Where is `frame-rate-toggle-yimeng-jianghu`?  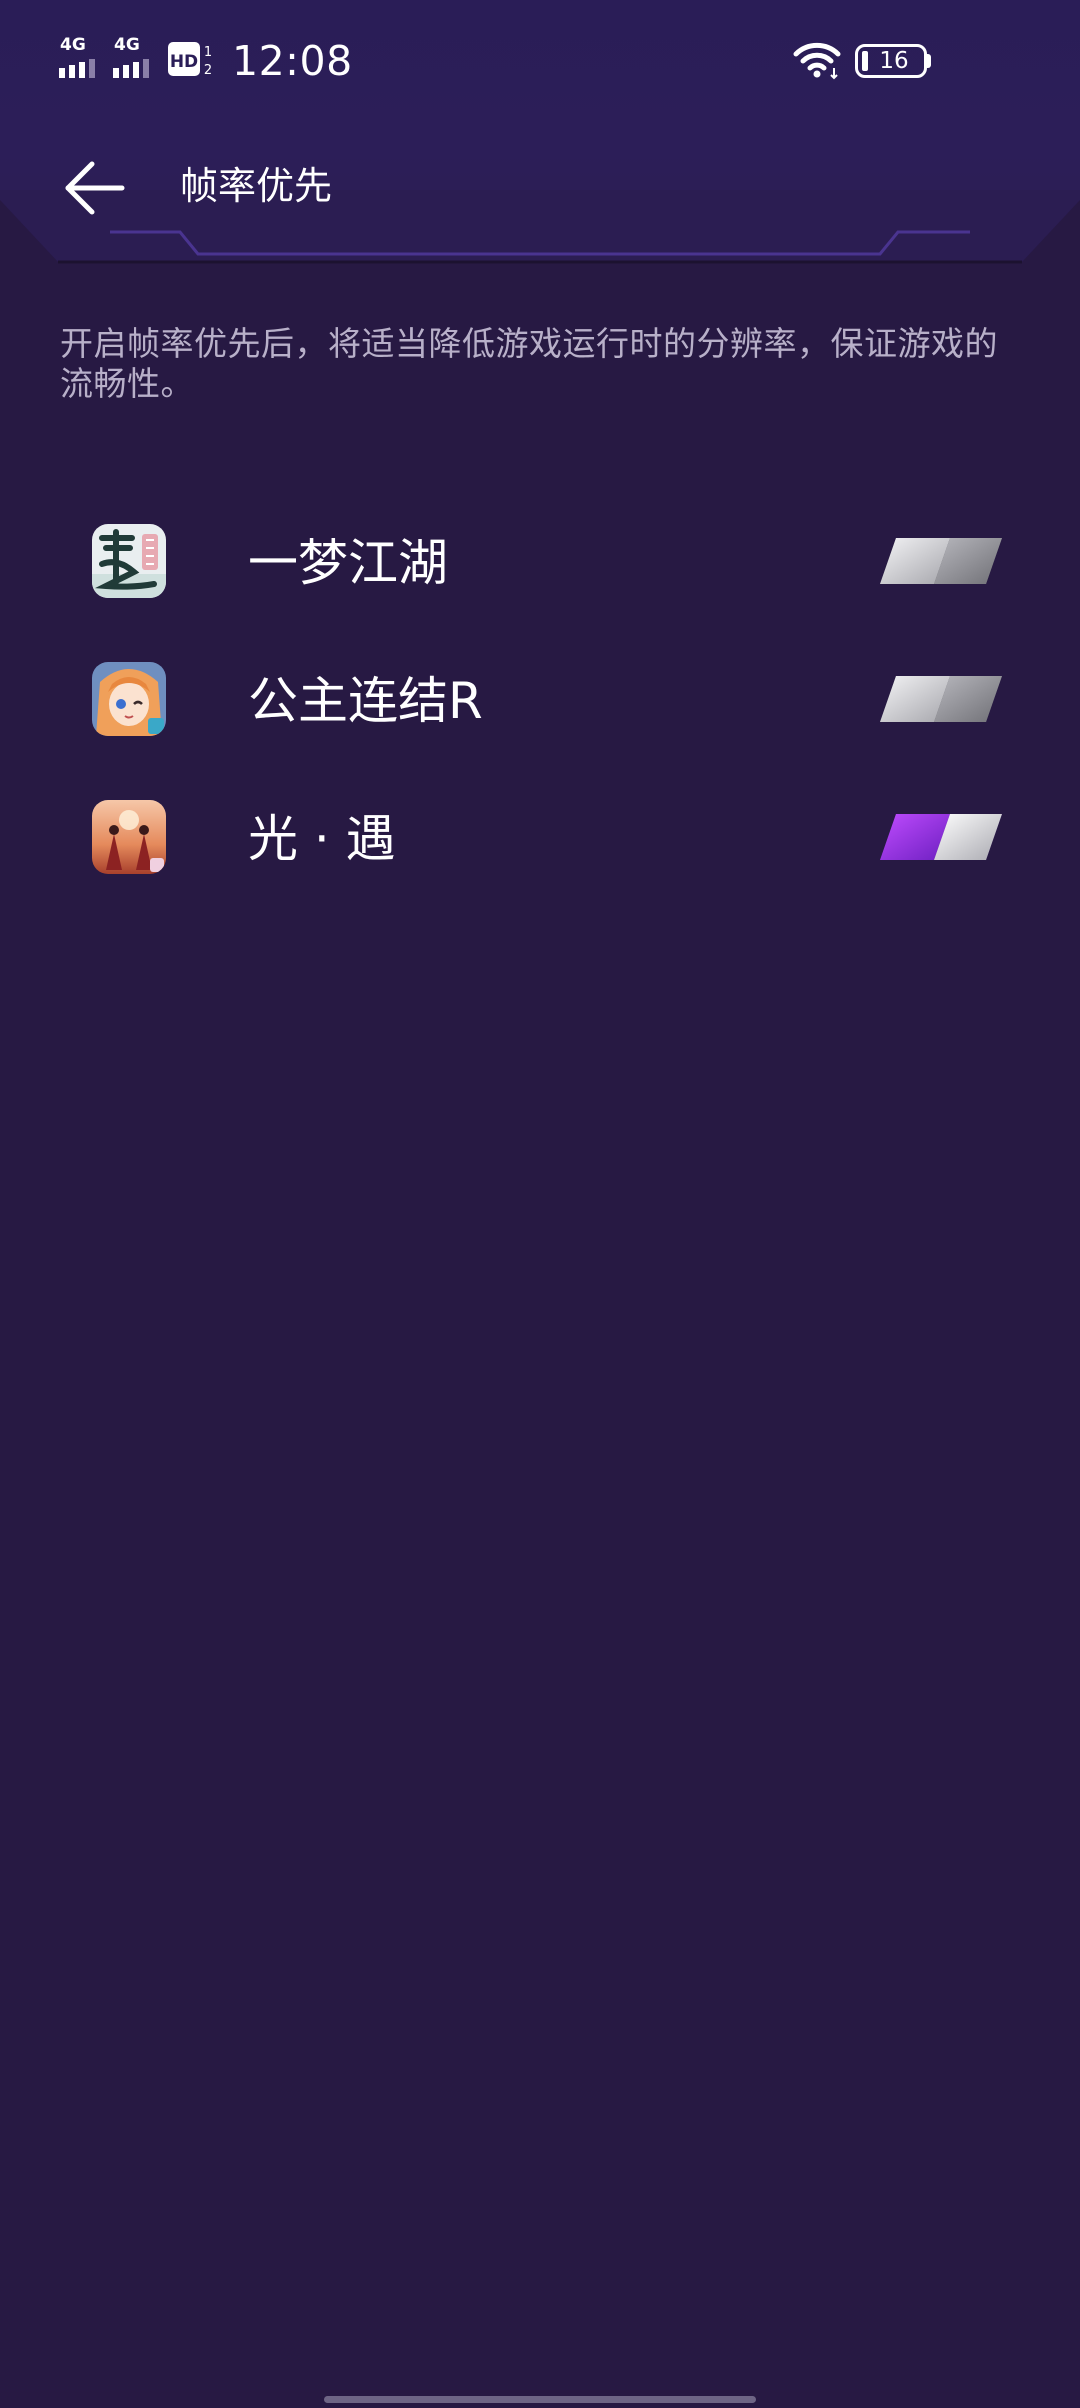 frame-rate-toggle-yimeng-jianghu is located at coordinates (941, 561).